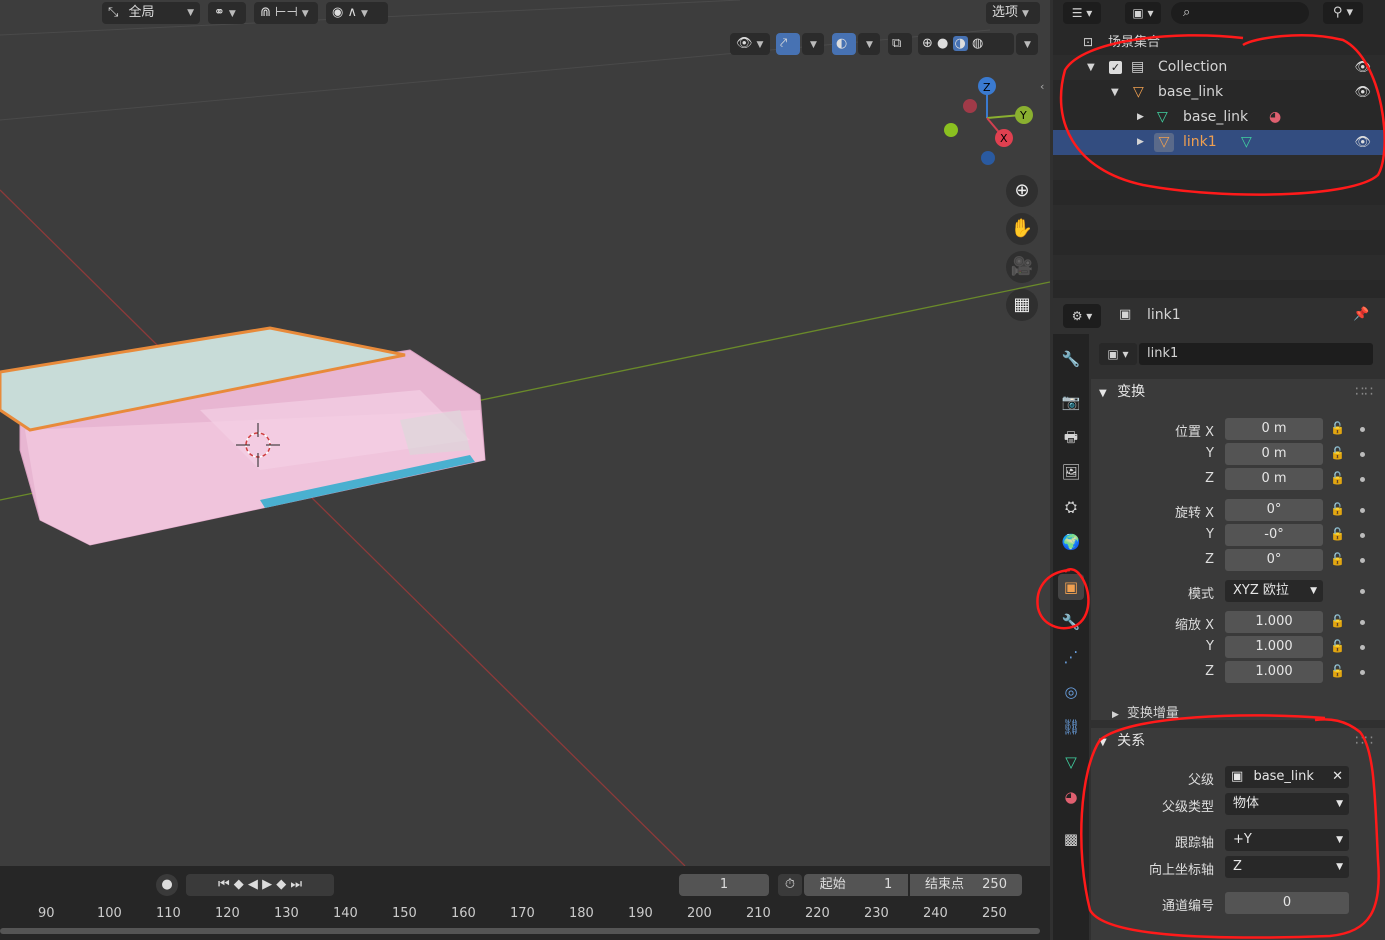  I want to click on timeline-tick-label: 190, so click(640, 913).